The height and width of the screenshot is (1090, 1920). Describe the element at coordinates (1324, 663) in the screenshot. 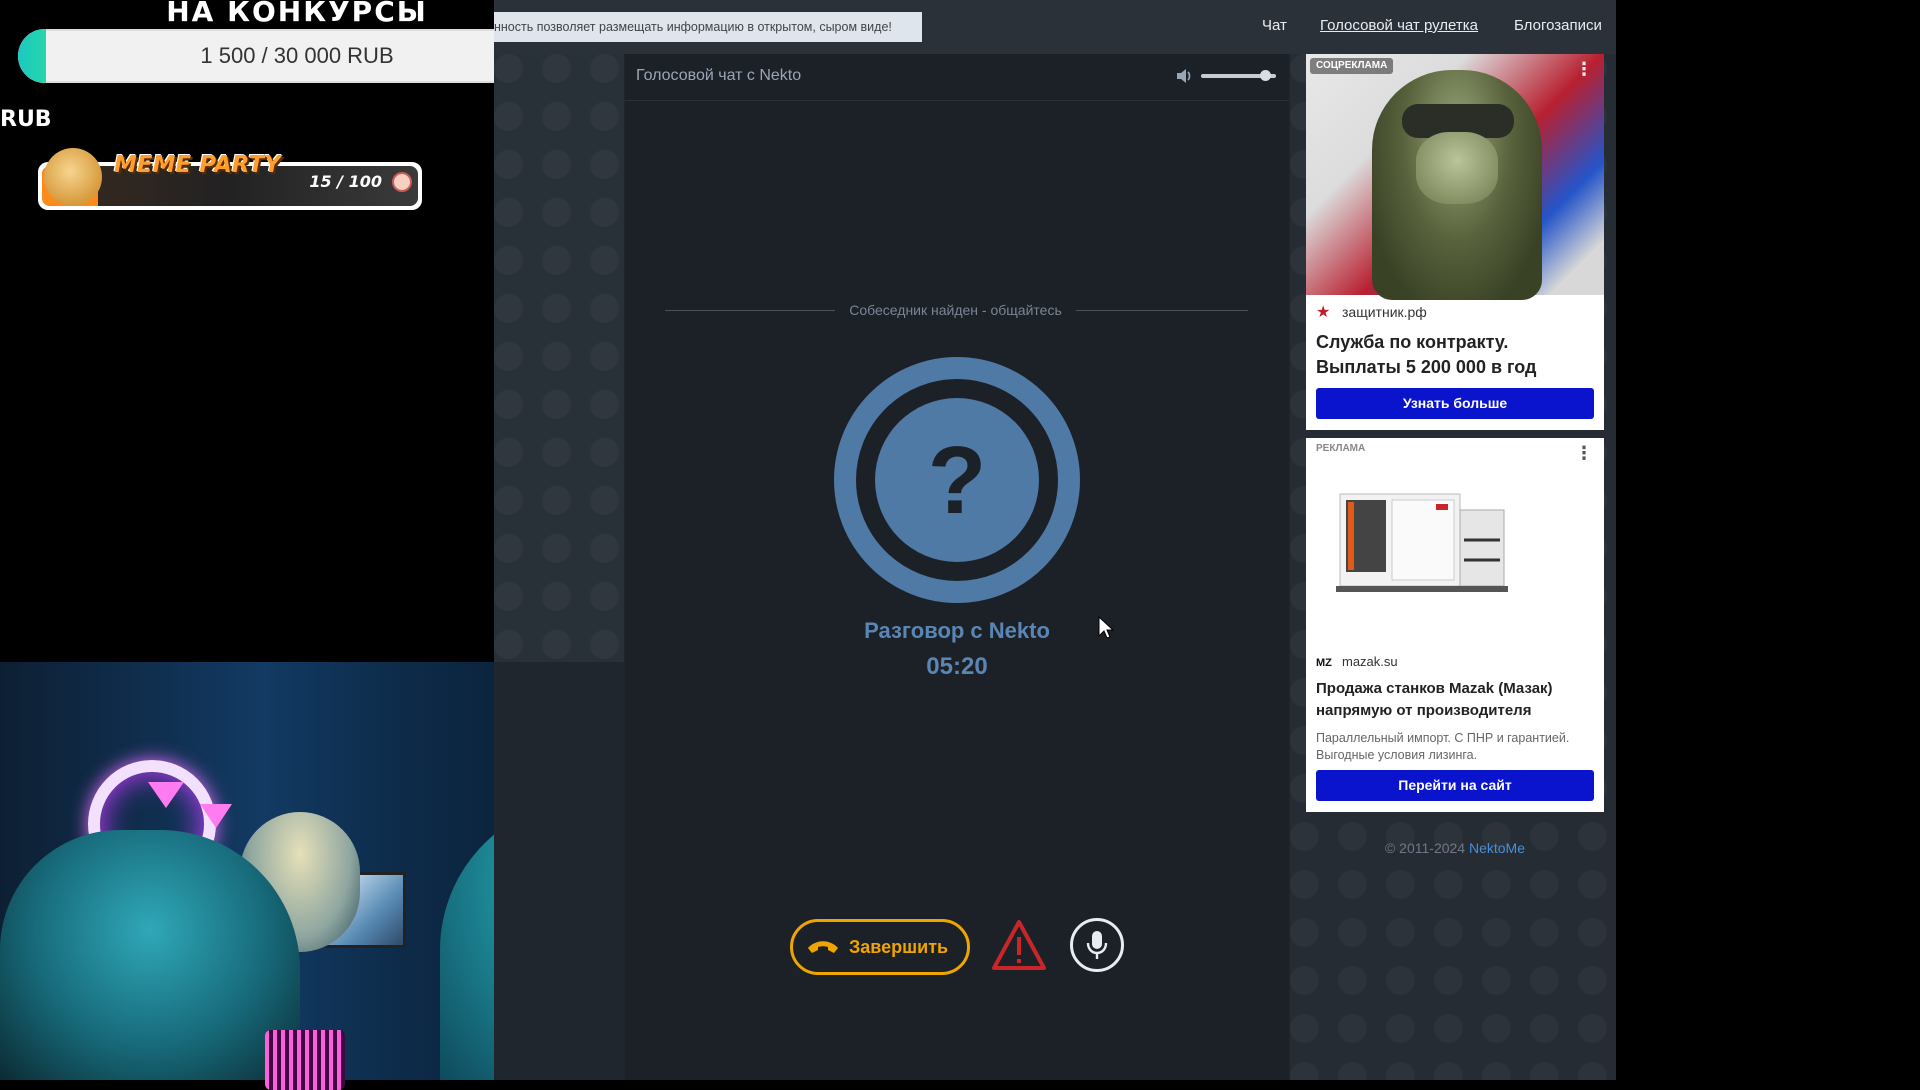

I see `mazak-logo-icon: MZ` at that location.